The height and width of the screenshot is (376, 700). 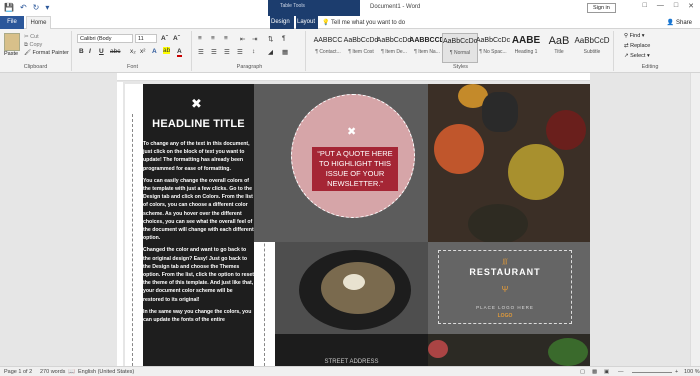 I want to click on tab-home: Home, so click(x=38, y=22).